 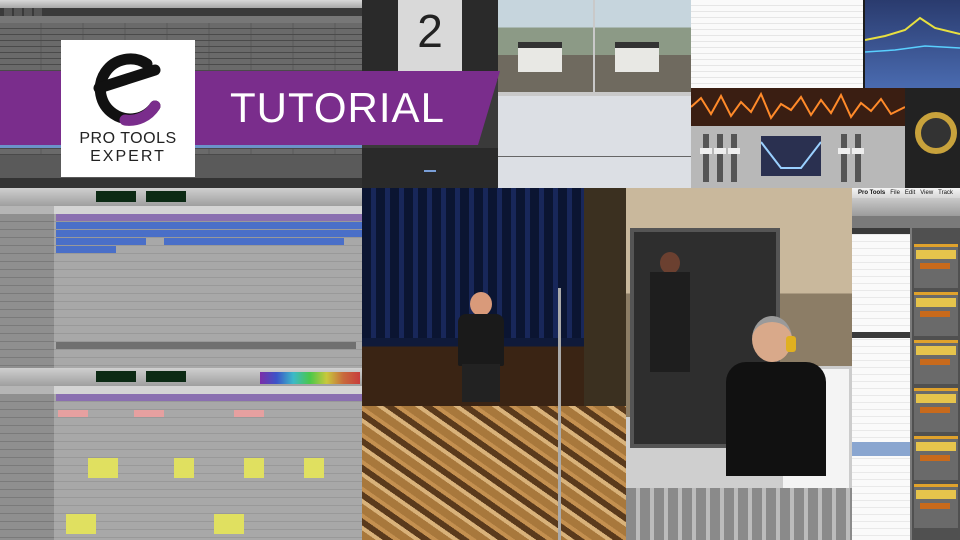 What do you see at coordinates (881, 384) in the screenshot?
I see `tracks-groups-list` at bounding box center [881, 384].